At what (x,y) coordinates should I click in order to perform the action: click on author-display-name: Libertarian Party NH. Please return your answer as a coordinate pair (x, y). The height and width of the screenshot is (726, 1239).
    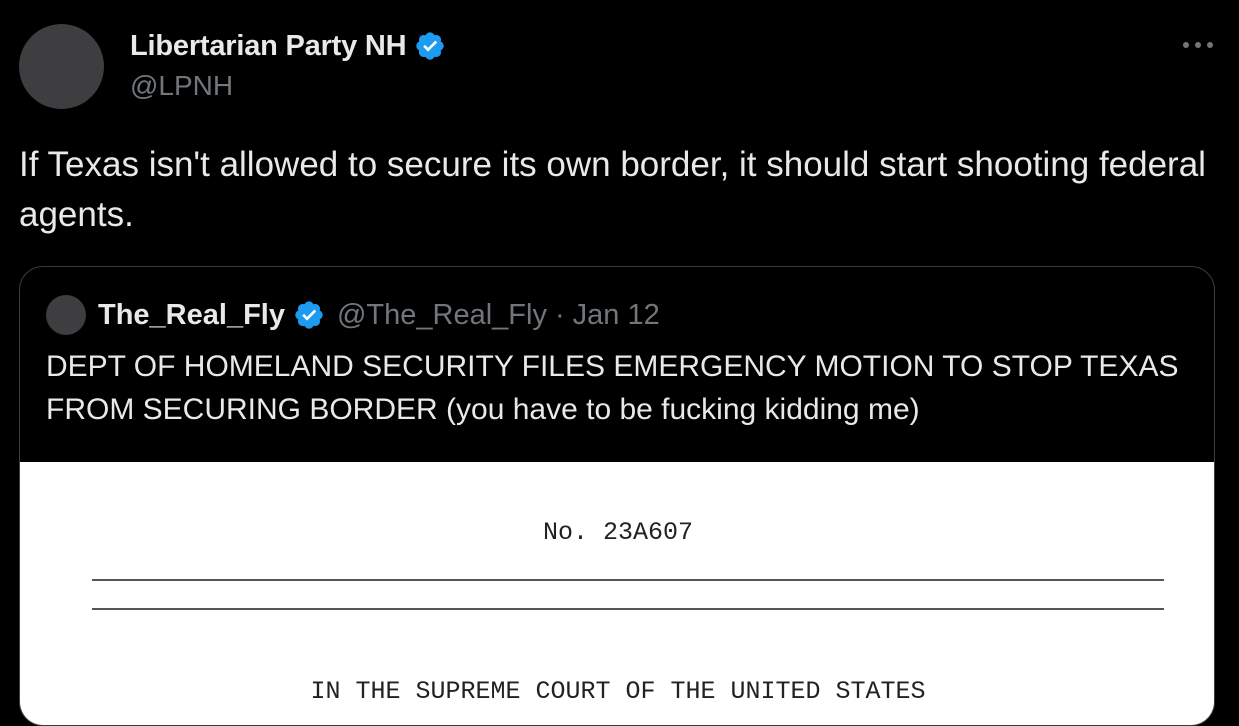
    Looking at the image, I should click on (268, 46).